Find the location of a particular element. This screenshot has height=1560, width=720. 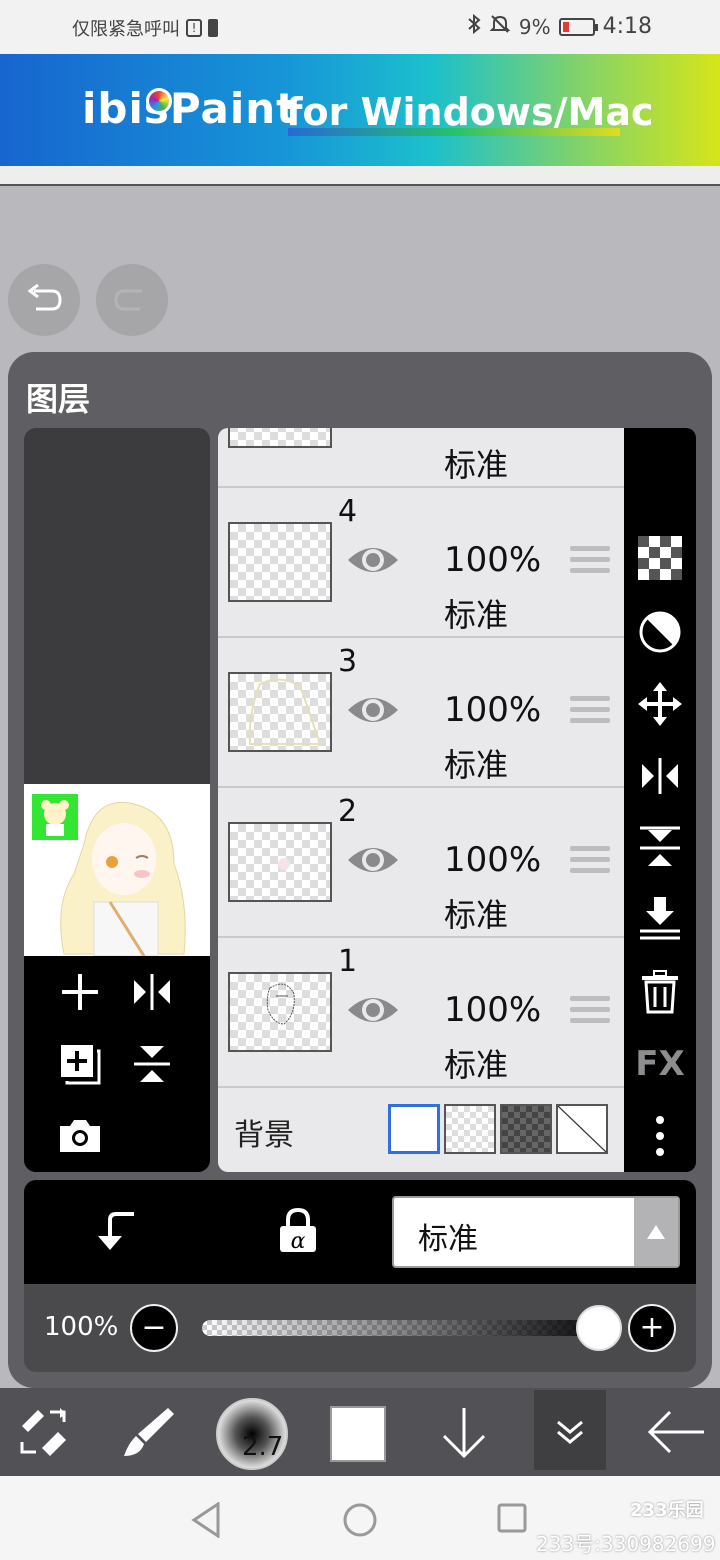

opacity-label: 100% is located at coordinates (81, 1327).